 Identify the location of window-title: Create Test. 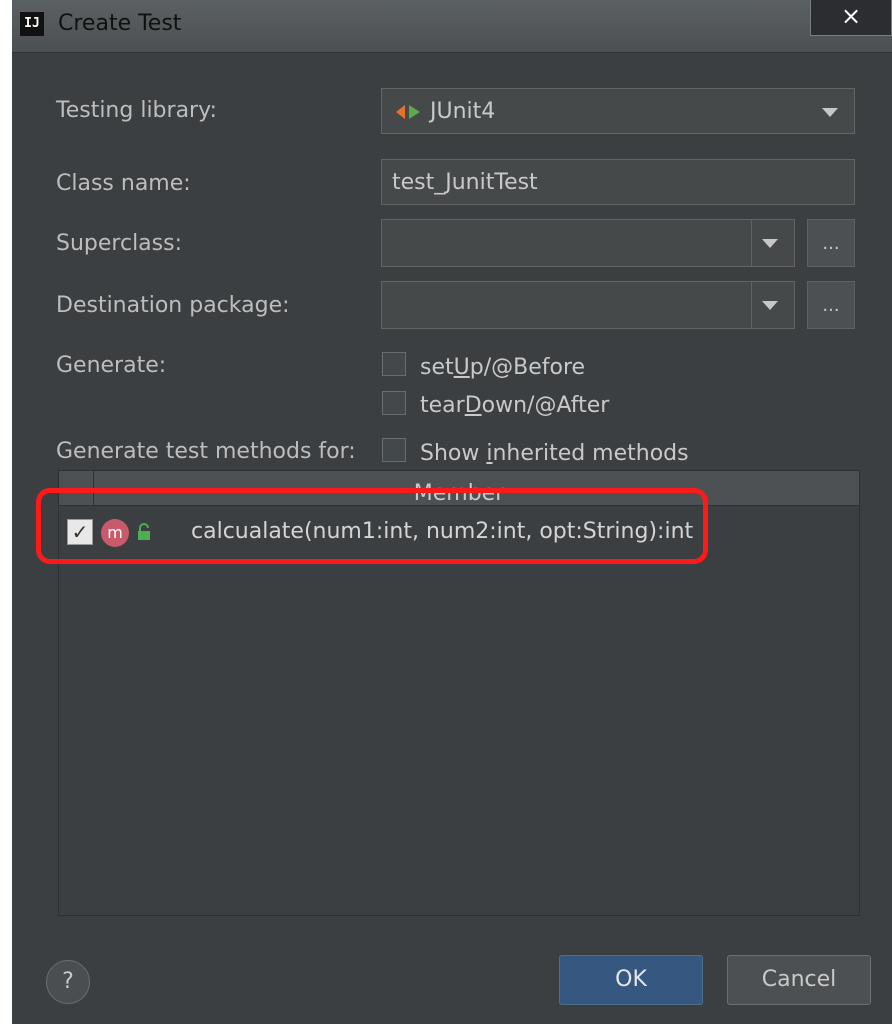
(120, 23).